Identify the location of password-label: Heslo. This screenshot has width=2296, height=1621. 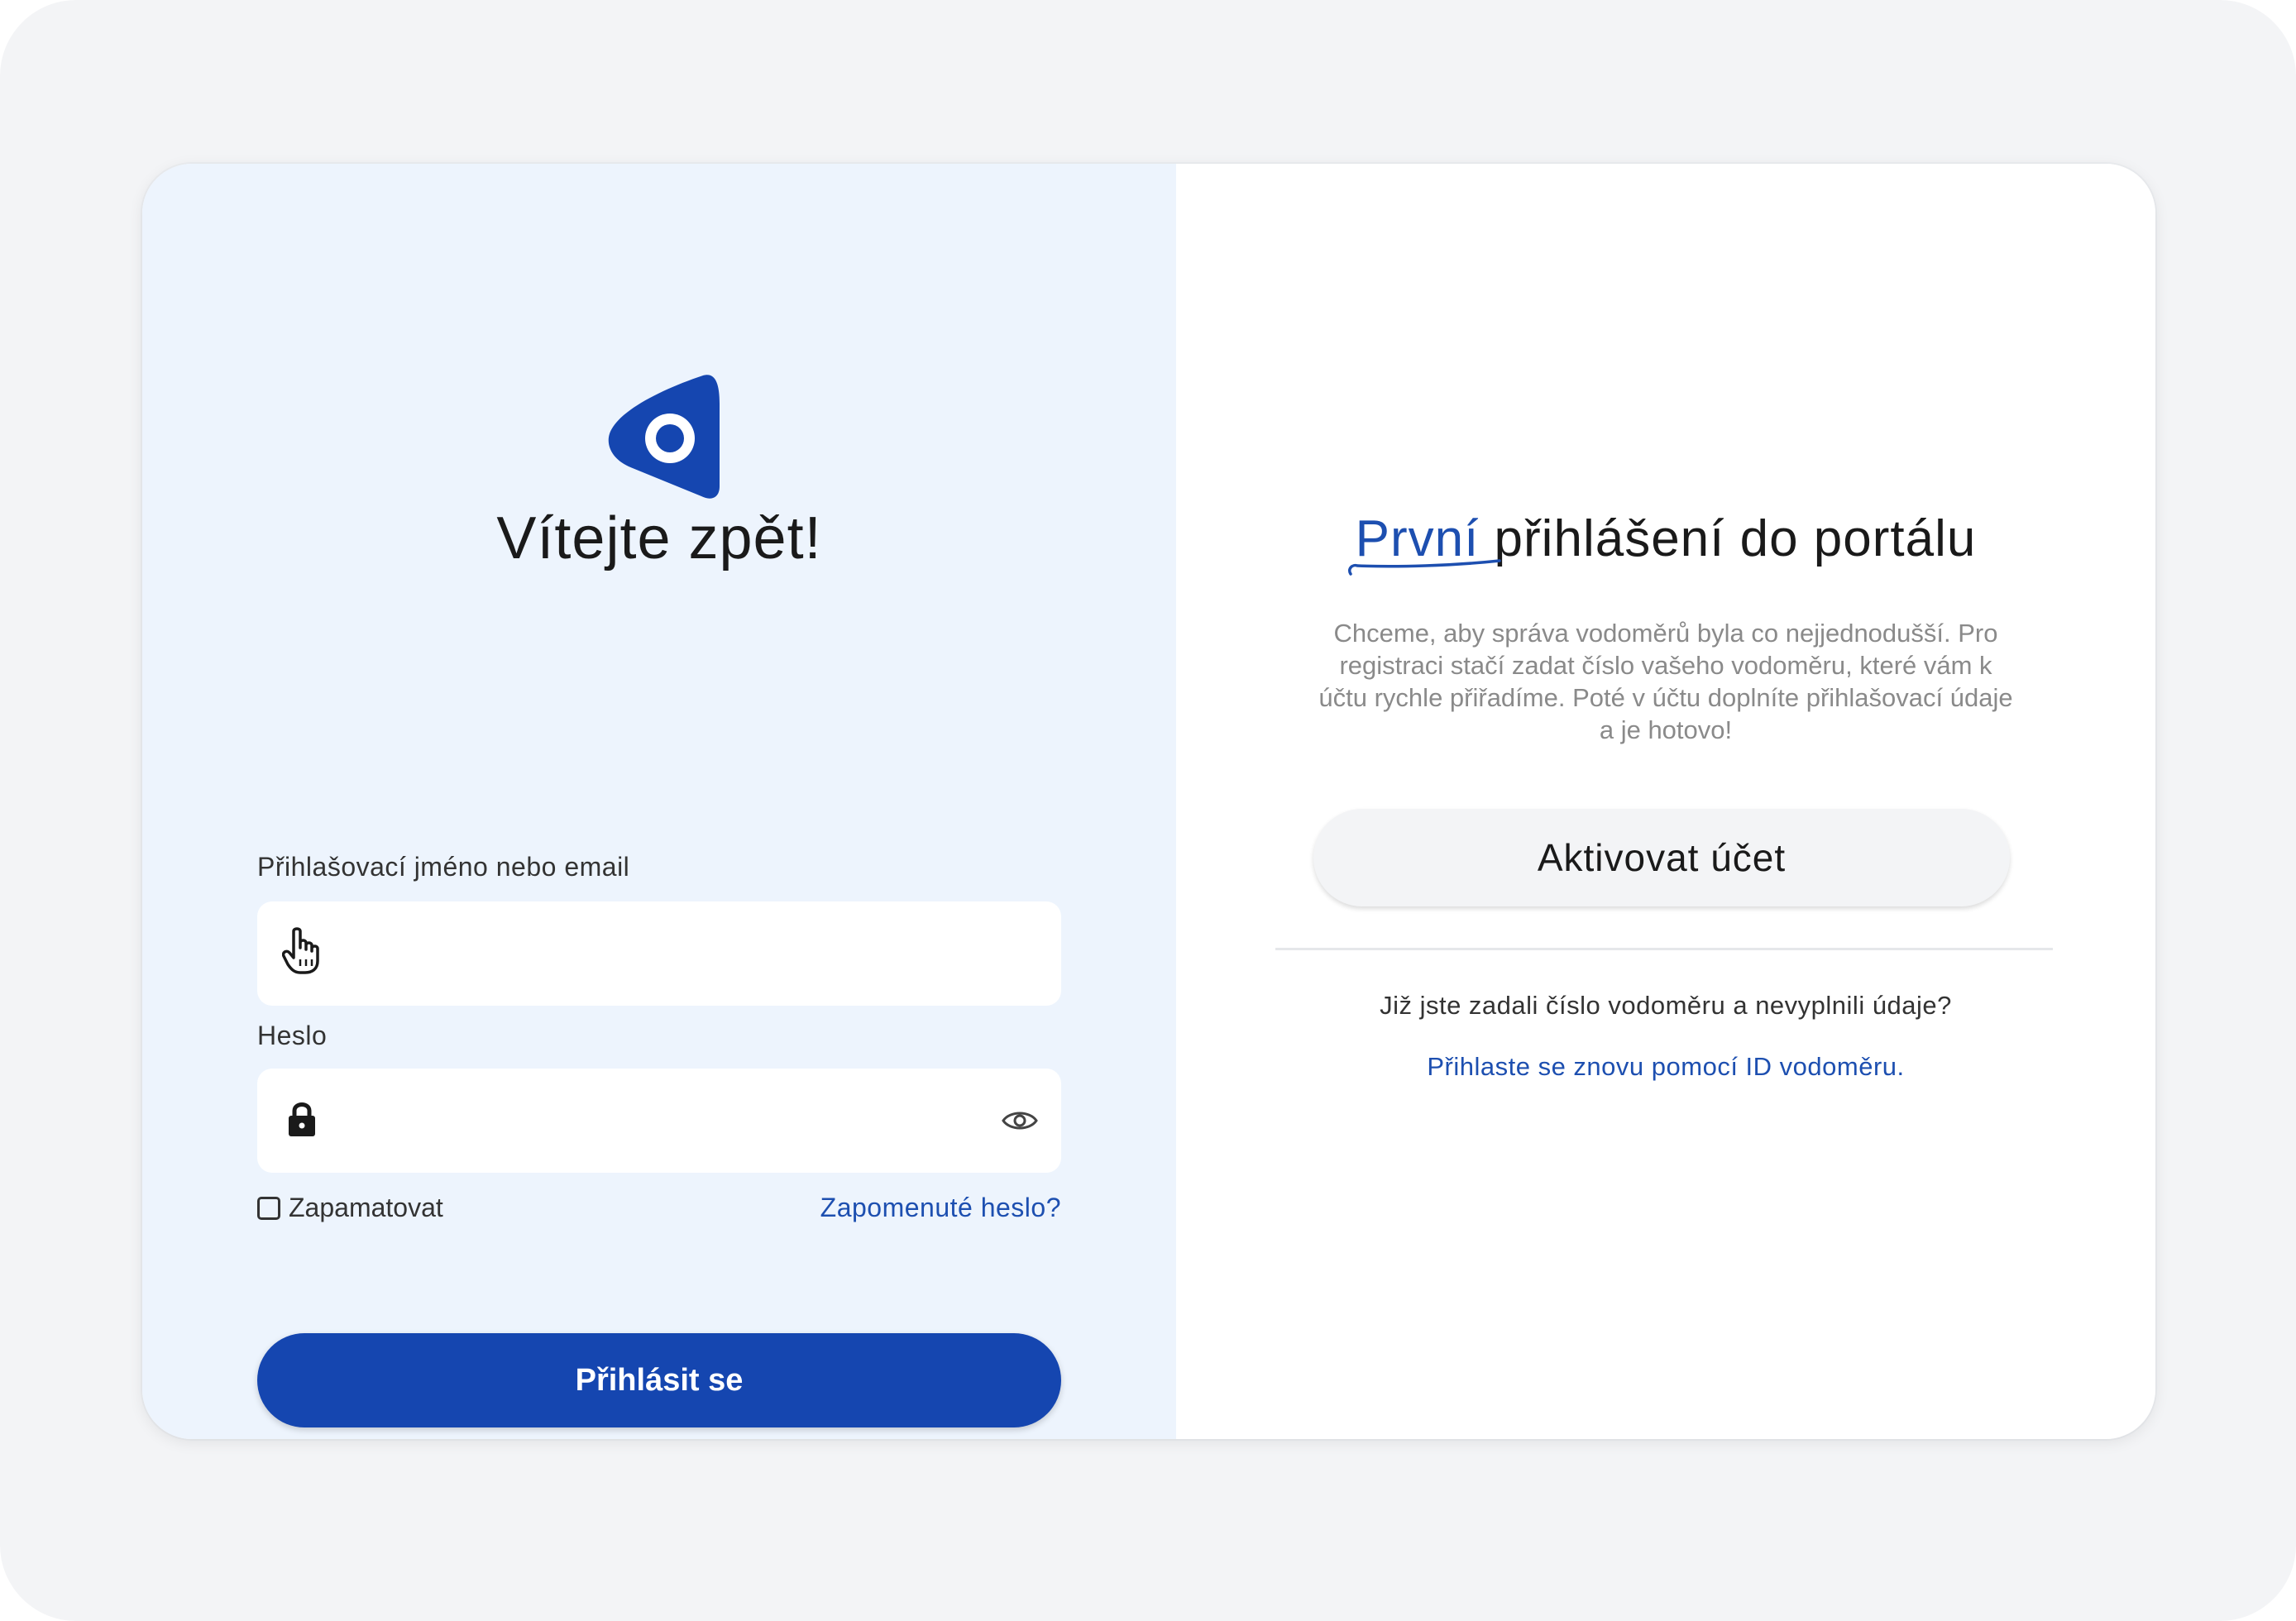
(292, 1035).